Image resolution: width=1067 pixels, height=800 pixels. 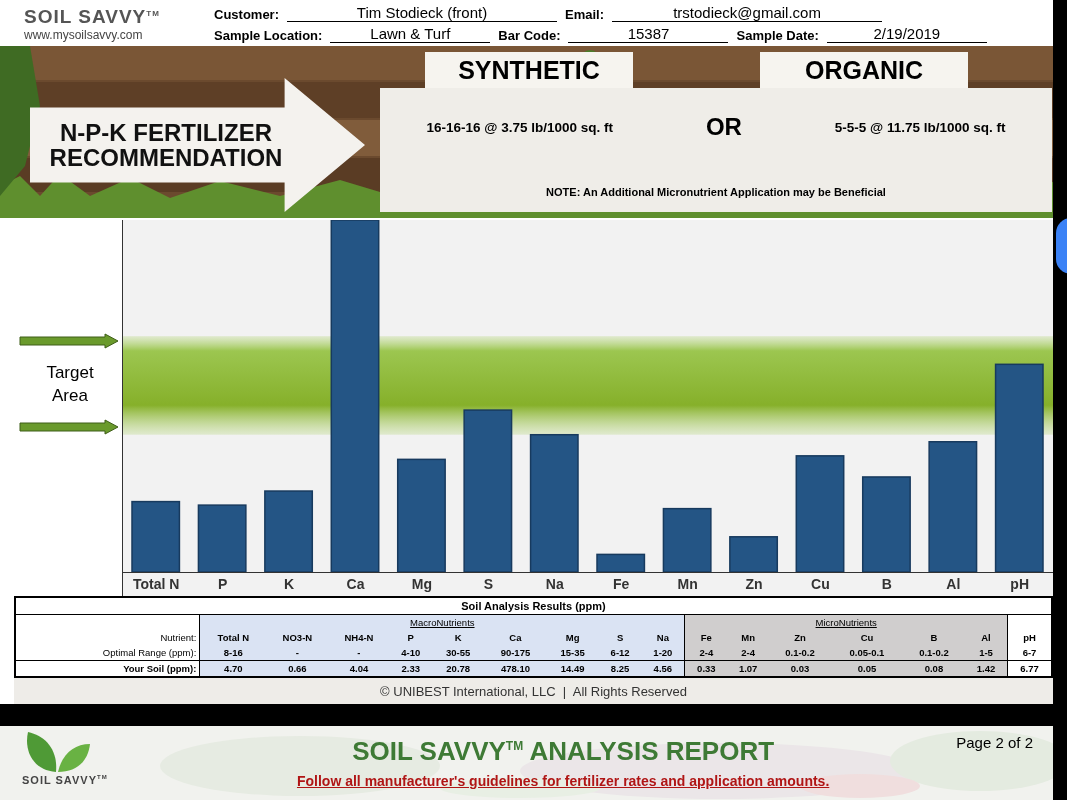 What do you see at coordinates (246, 14) in the screenshot?
I see `field-label: Customer:` at bounding box center [246, 14].